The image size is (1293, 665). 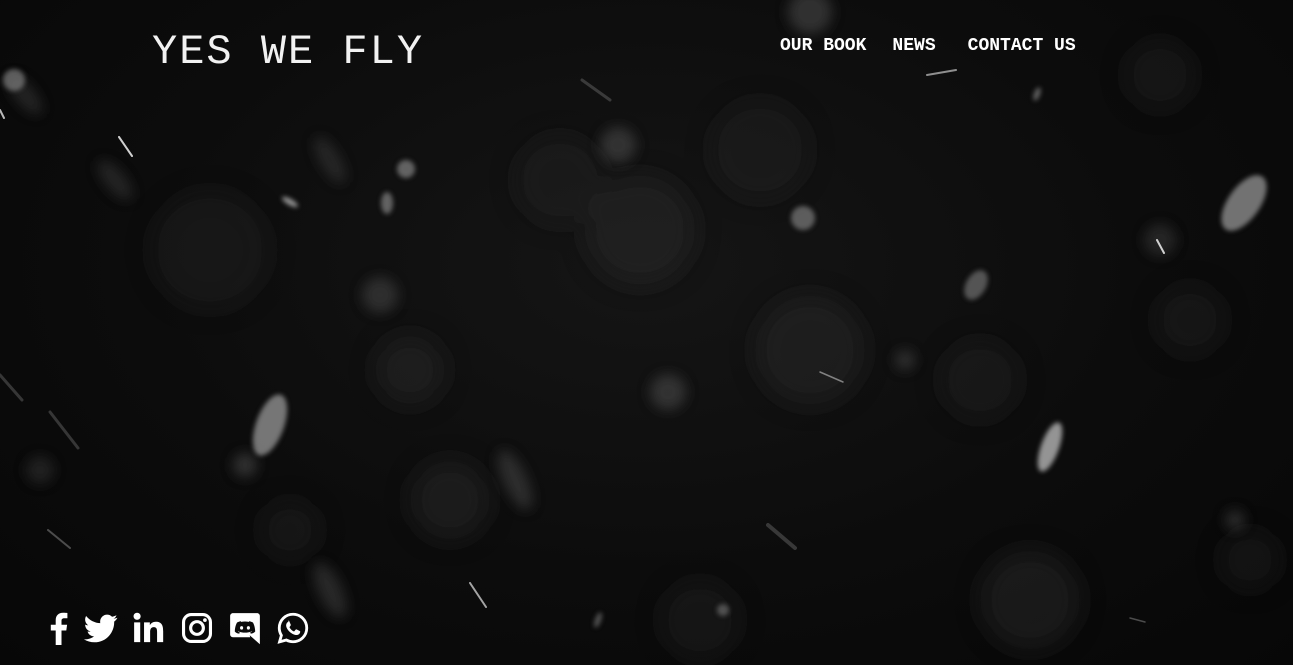 What do you see at coordinates (913, 46) in the screenshot?
I see `nav-link-news: NEWS` at bounding box center [913, 46].